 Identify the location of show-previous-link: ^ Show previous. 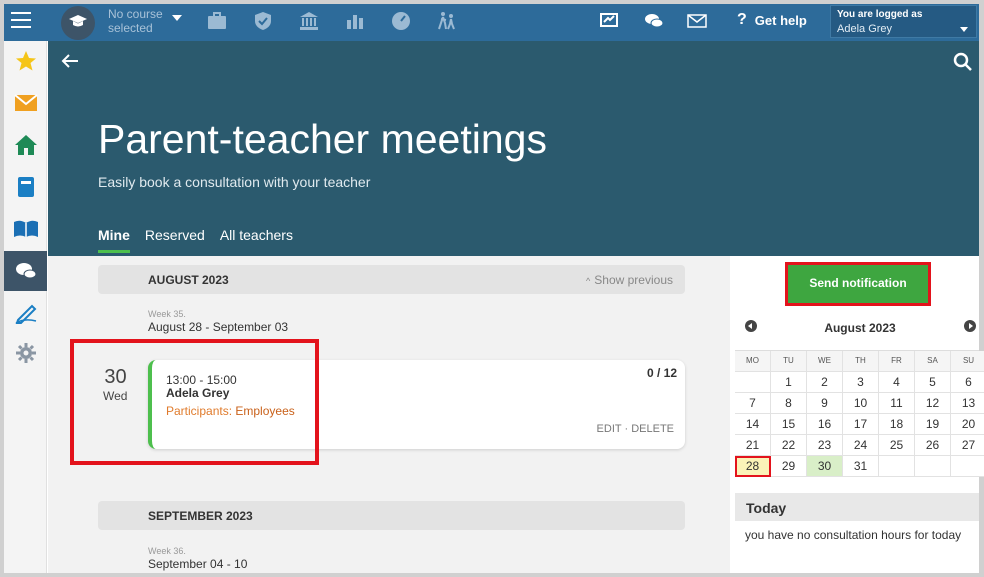
(629, 280).